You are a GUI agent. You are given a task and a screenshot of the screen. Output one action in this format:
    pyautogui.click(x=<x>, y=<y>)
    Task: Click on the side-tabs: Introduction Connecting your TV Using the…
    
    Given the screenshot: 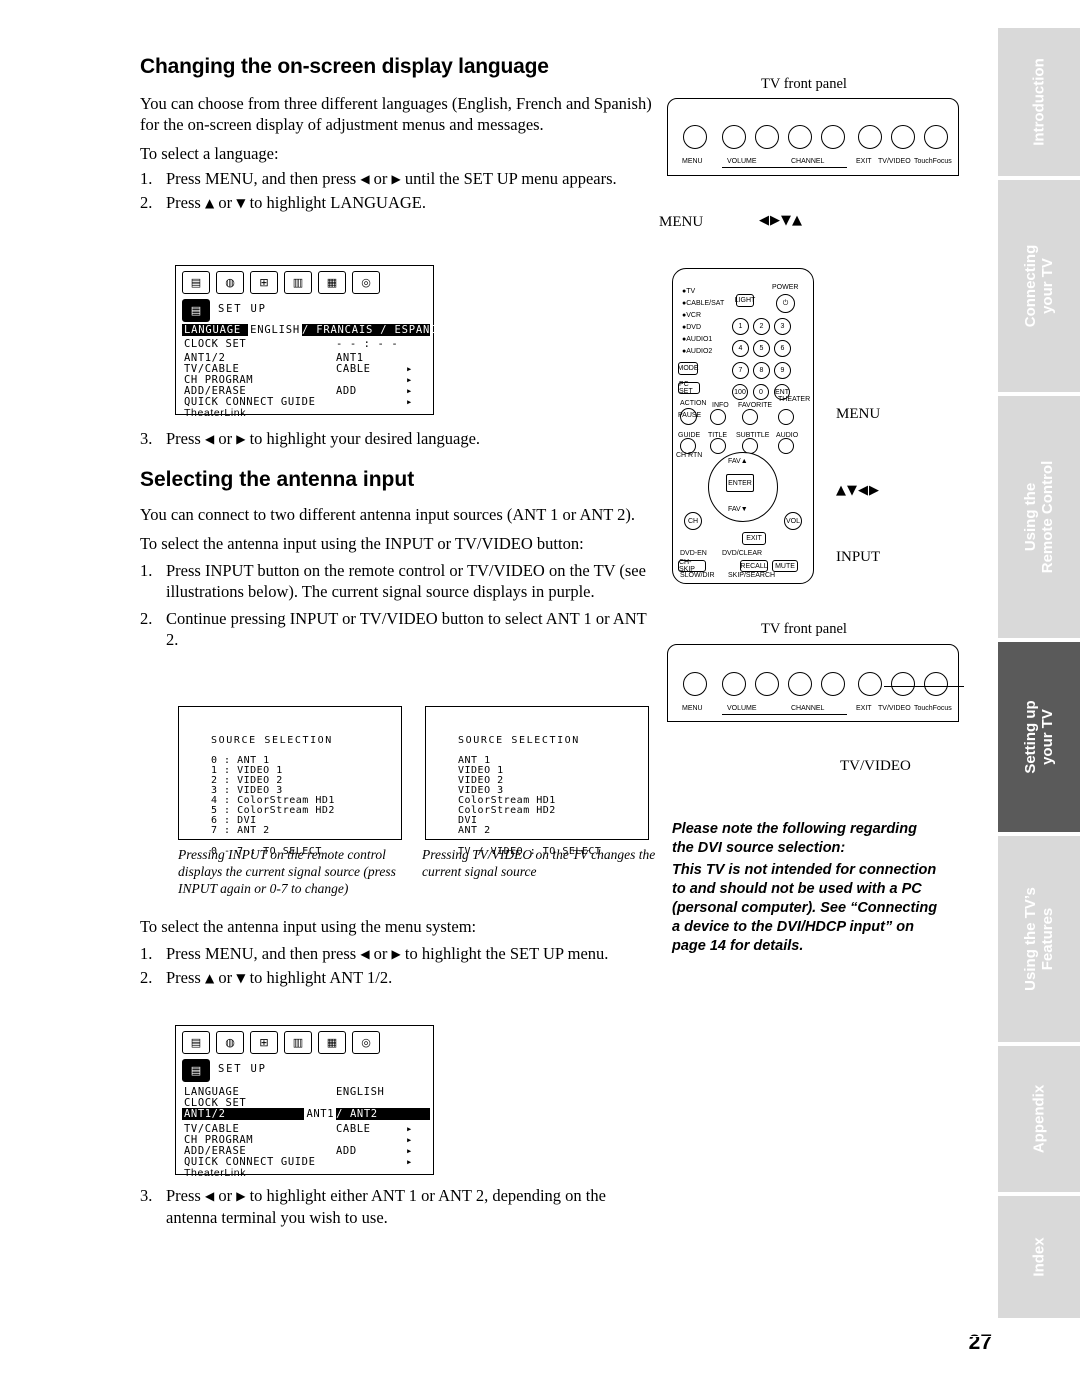 What is the action you would take?
    pyautogui.click(x=1039, y=673)
    